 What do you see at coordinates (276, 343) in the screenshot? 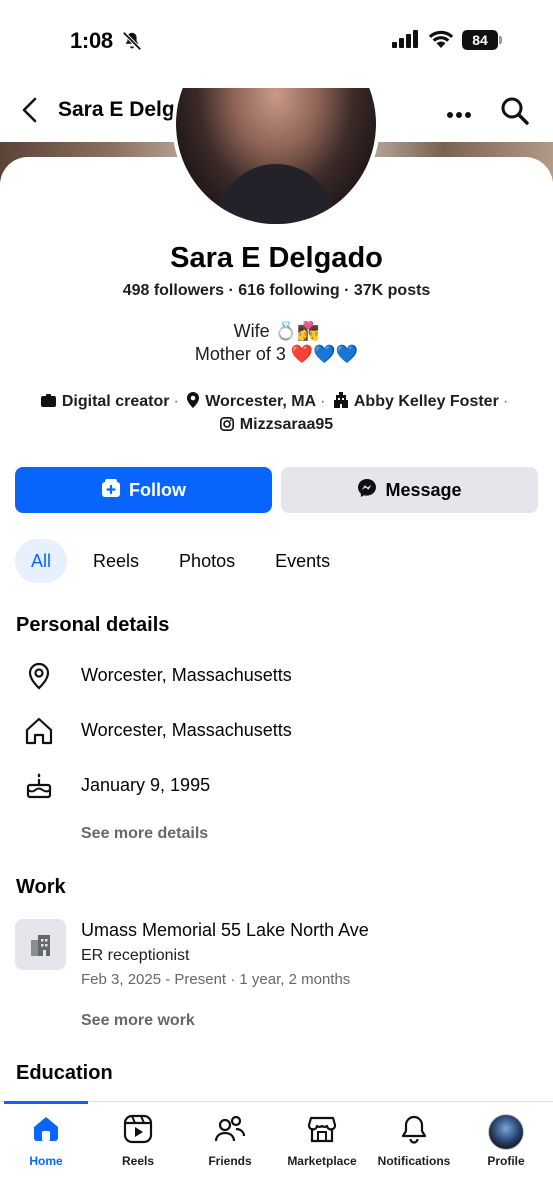
I see `profile-bio: Wife 💍👩‍❤️‍💋‍👨 Mother of 3 ❤️💙💙` at bounding box center [276, 343].